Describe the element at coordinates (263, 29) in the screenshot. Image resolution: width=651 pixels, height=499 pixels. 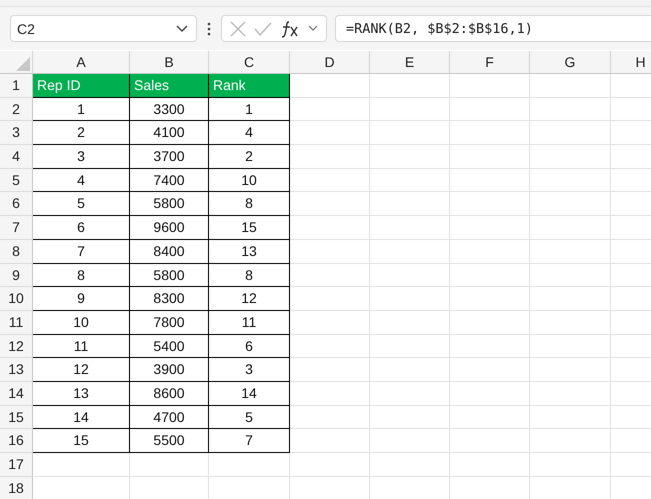
I see `checkmark-icon` at that location.